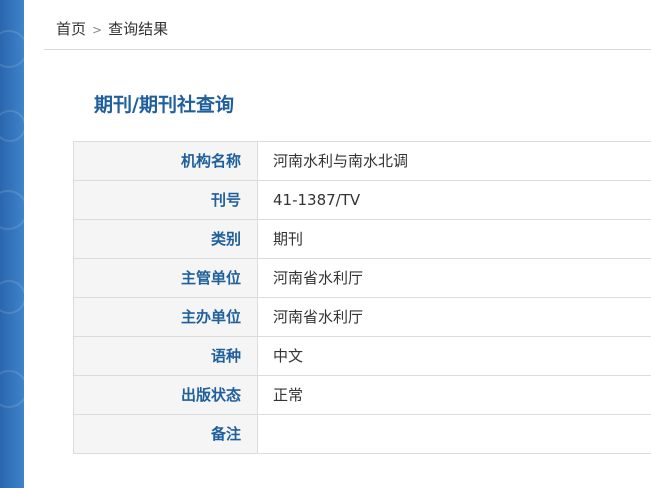  I want to click on table-row-language: 语种 中文, so click(362, 356).